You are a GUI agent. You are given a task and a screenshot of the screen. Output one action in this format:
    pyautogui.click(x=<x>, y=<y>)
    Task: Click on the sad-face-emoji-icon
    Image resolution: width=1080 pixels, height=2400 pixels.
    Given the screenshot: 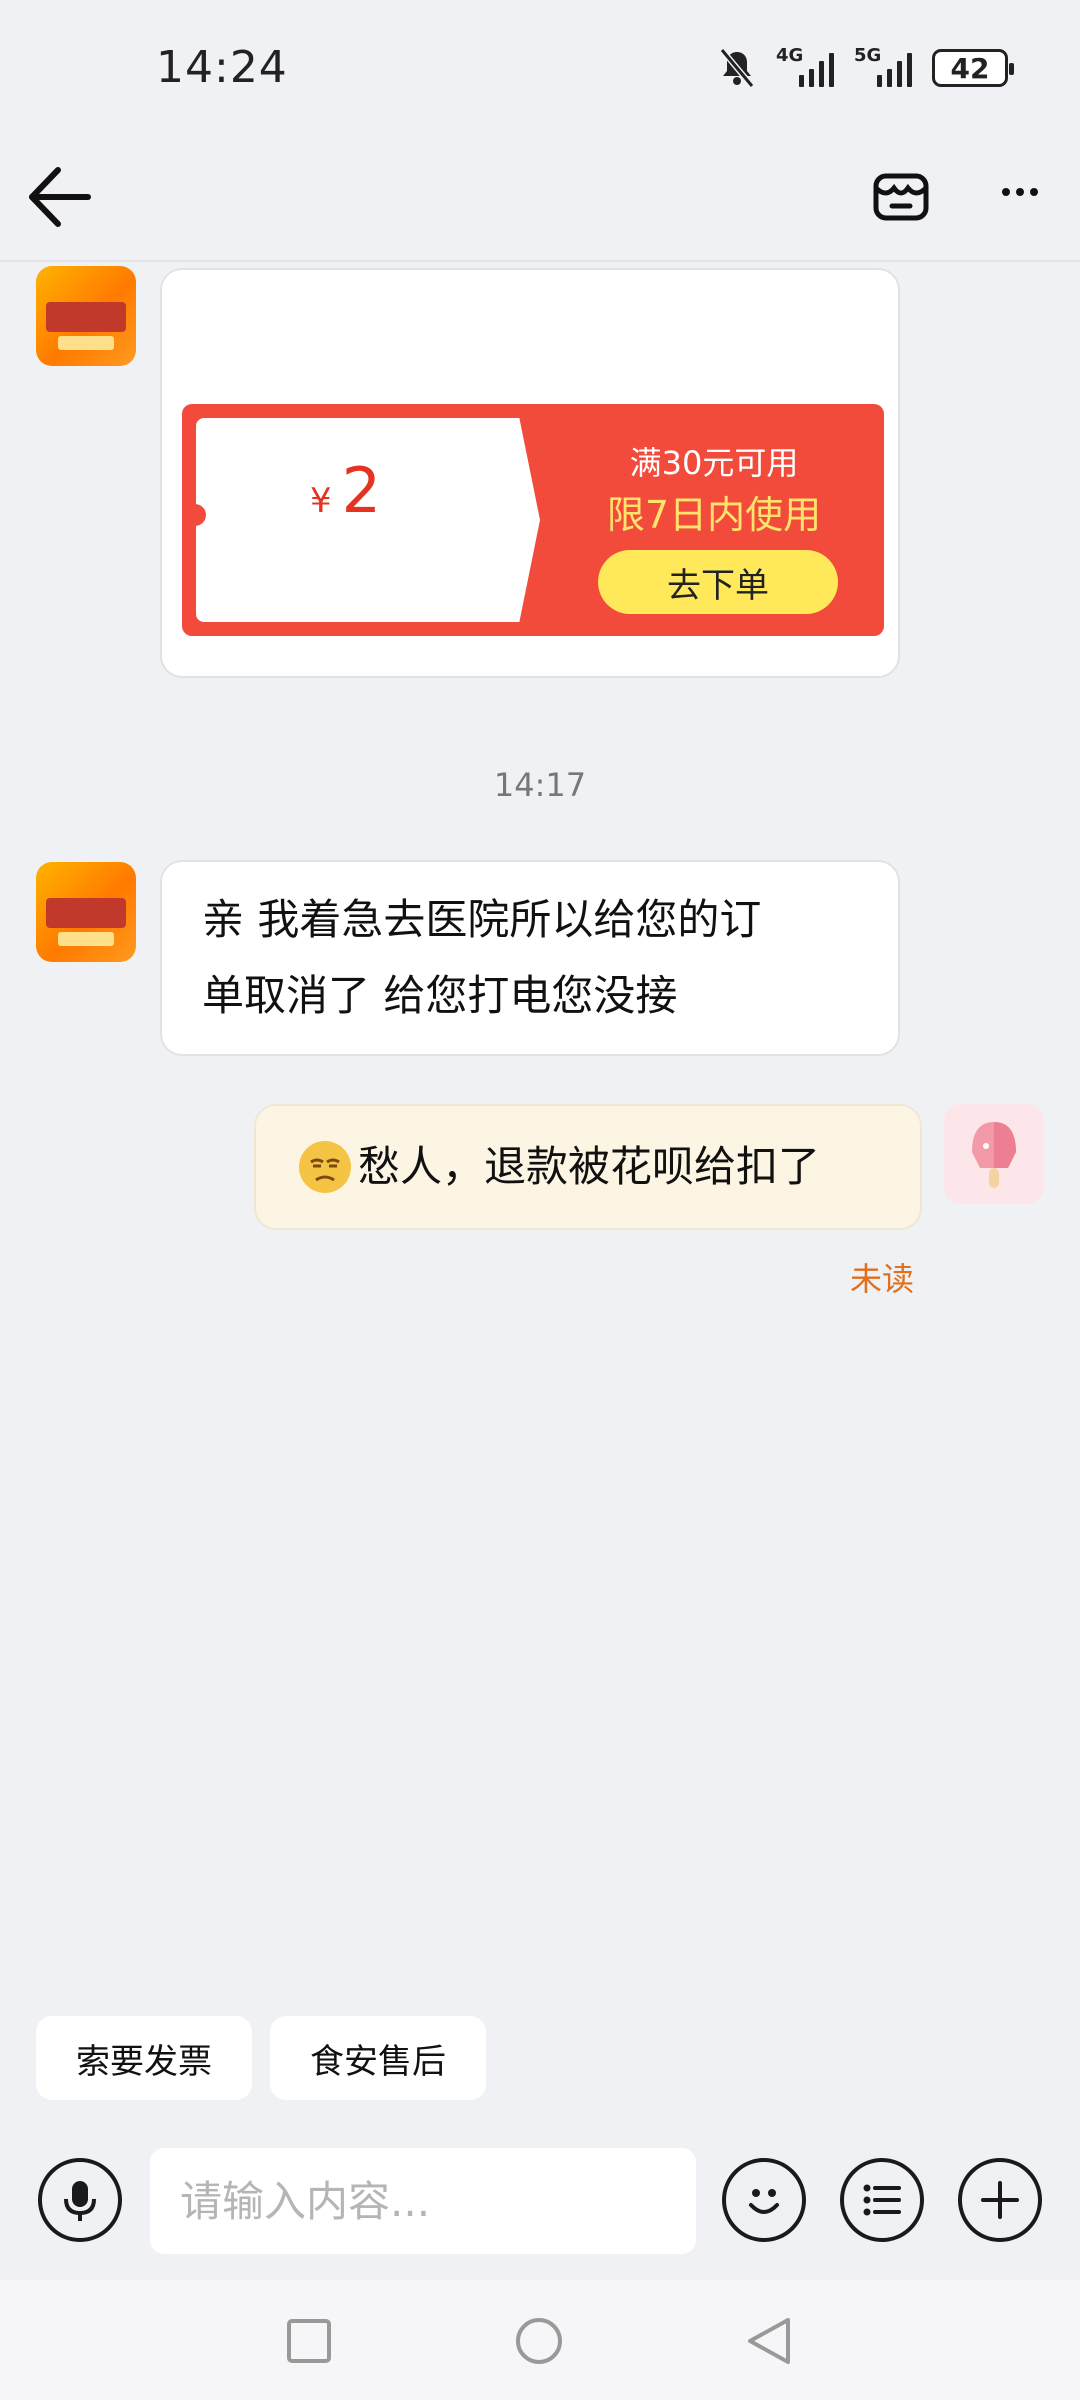 What is the action you would take?
    pyautogui.click(x=325, y=1167)
    